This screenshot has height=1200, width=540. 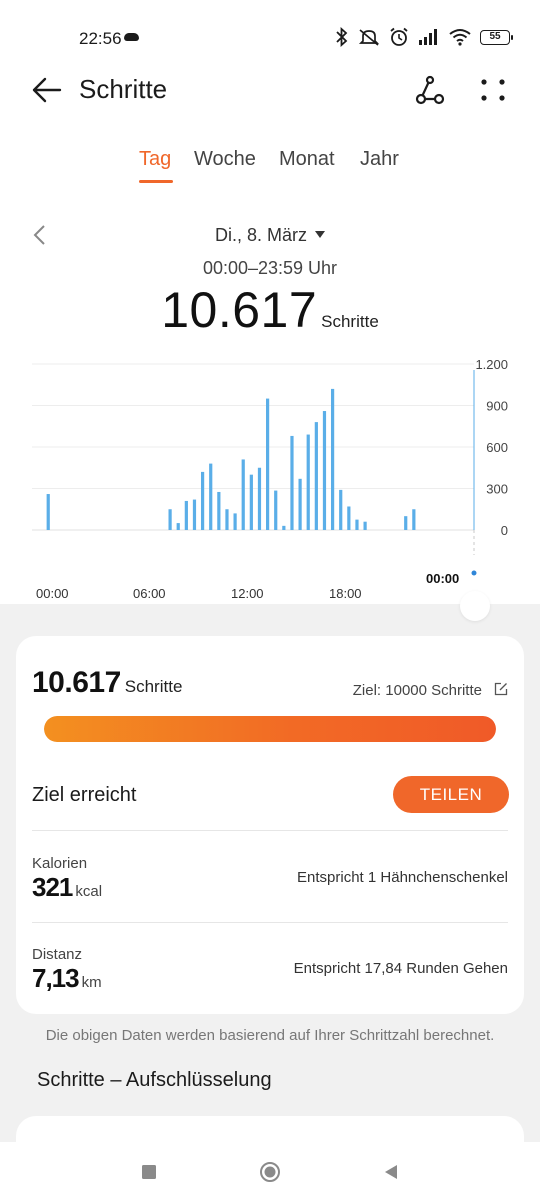 What do you see at coordinates (496, 37) in the screenshot?
I see `battery-icon: 55` at bounding box center [496, 37].